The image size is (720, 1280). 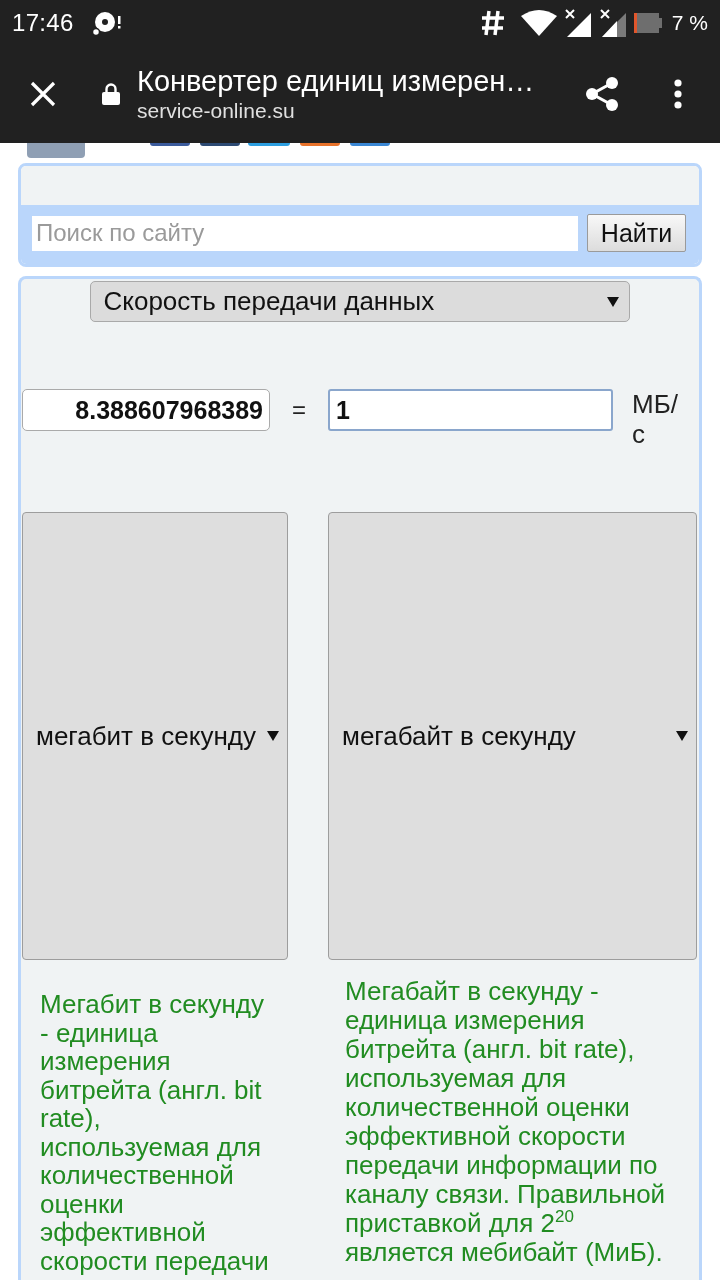 What do you see at coordinates (506, 1122) in the screenshot?
I see `unit-description: Мегабайт в секунду - единица измерения битрейта (англ. bit rate), используемая для количественной оценки эффективной скорости передачи информации по каналу связи. Правильной приставкой для 2$^{20}$ является мебибайт (МиБ).` at bounding box center [506, 1122].